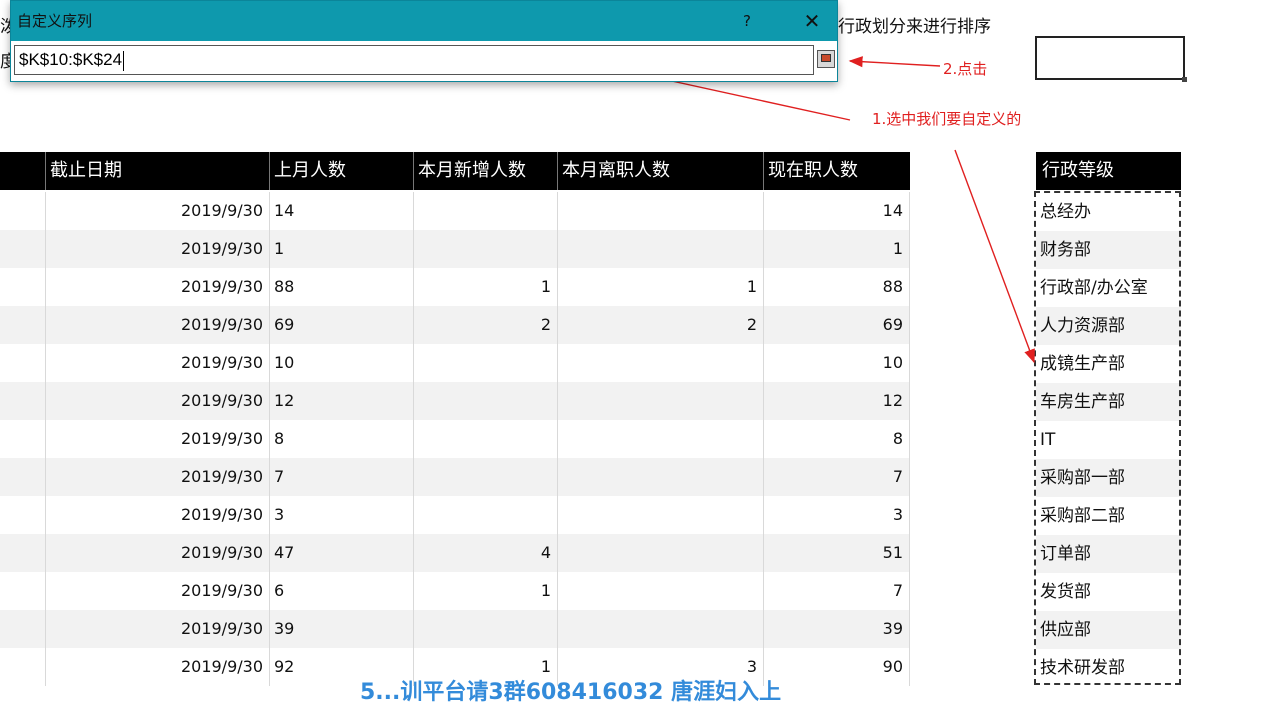 This screenshot has height=706, width=1281. What do you see at coordinates (965, 69) in the screenshot?
I see `annotation-step-2: 2.点击` at bounding box center [965, 69].